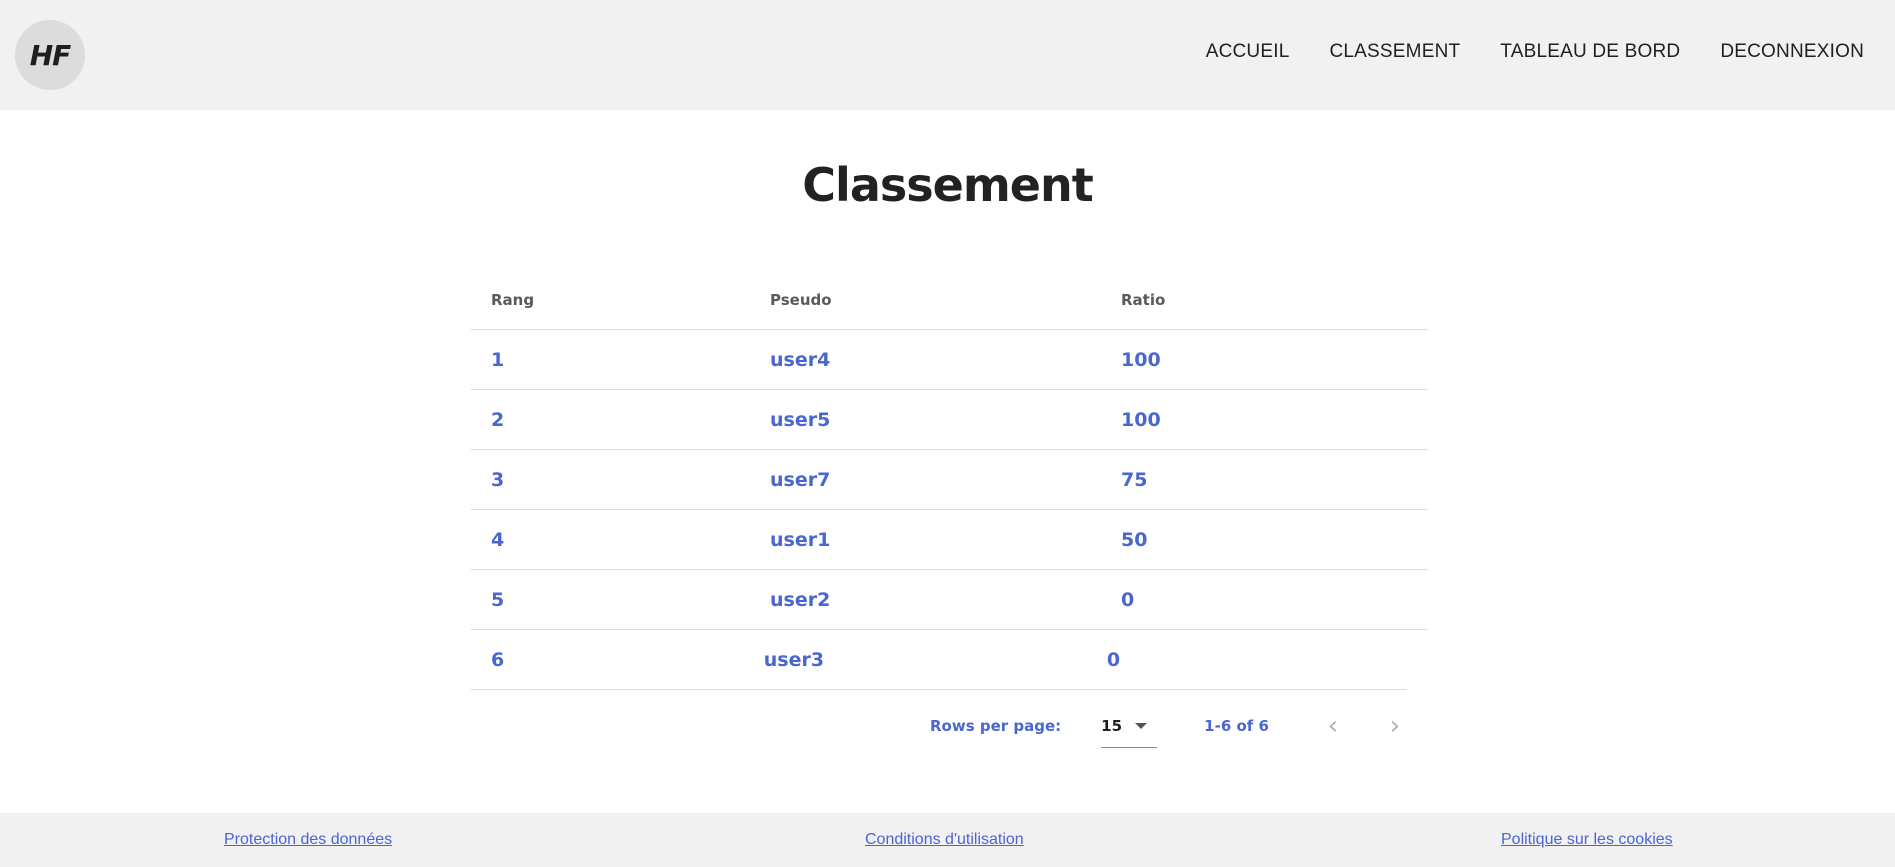 The image size is (1895, 867). Describe the element at coordinates (1129, 726) in the screenshot. I see `rows-per-page-select: 15` at that location.